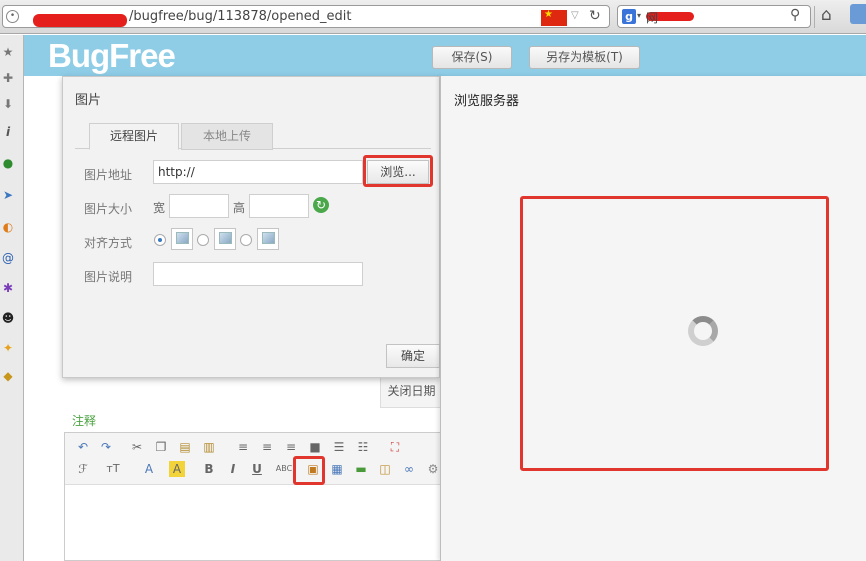 The width and height of the screenshot is (866, 561). What do you see at coordinates (108, 175) in the screenshot?
I see `url-label: 图片地址` at bounding box center [108, 175].